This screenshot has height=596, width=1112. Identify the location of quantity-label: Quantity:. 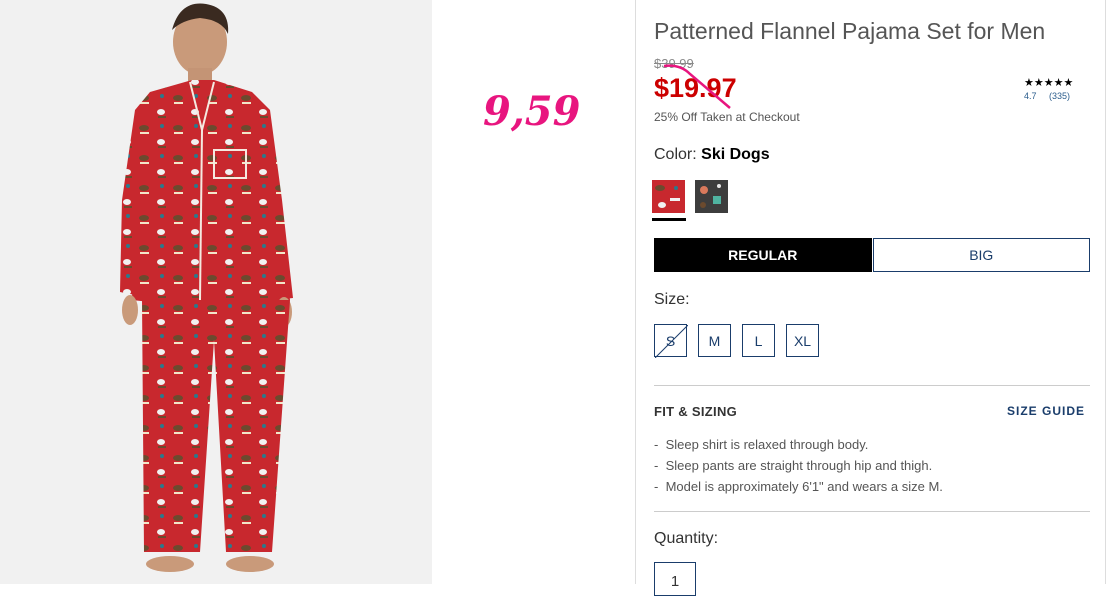
(686, 538).